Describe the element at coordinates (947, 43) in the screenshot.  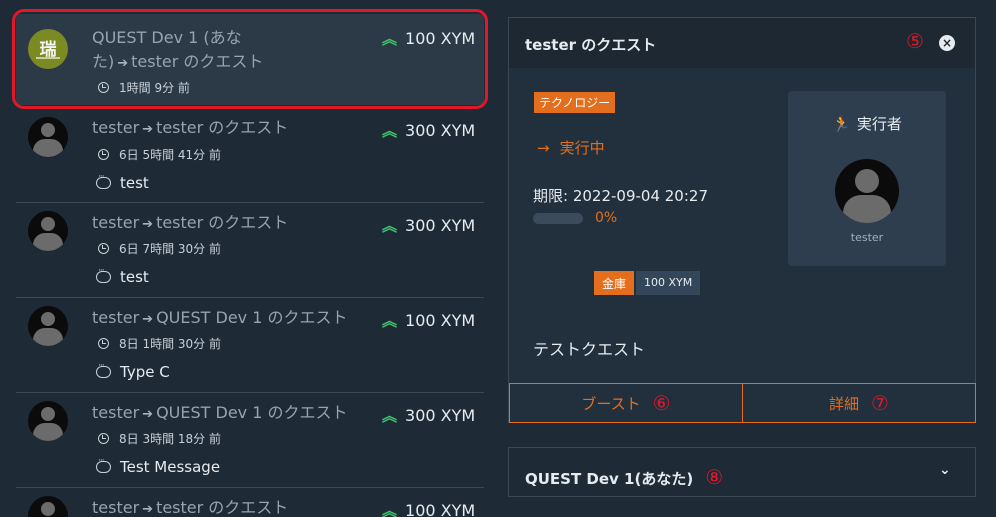
I see `close-icon: ×` at that location.